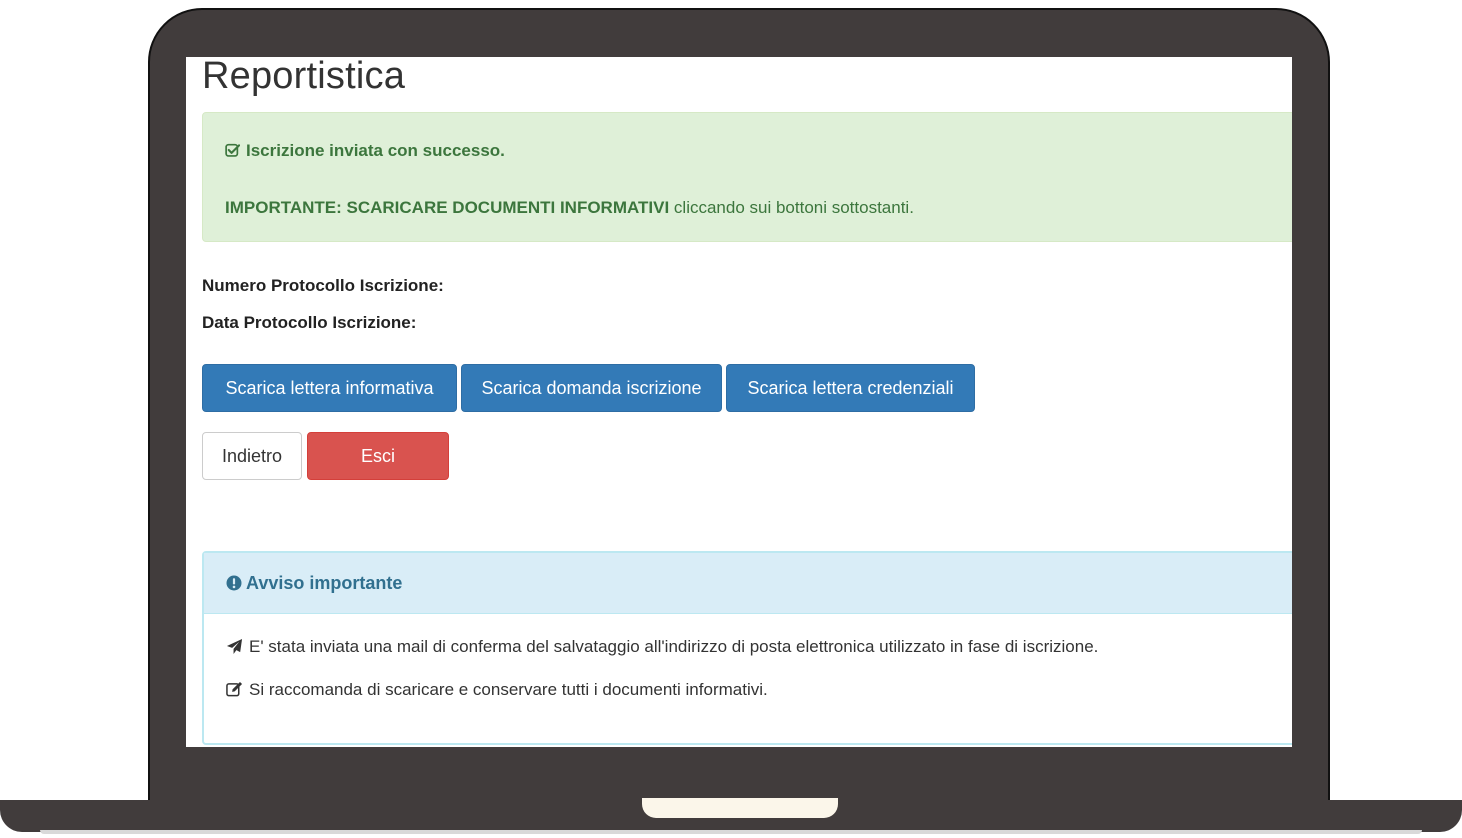 The image size is (1462, 838). Describe the element at coordinates (731, 832) in the screenshot. I see `laptop-base-shadow` at that location.